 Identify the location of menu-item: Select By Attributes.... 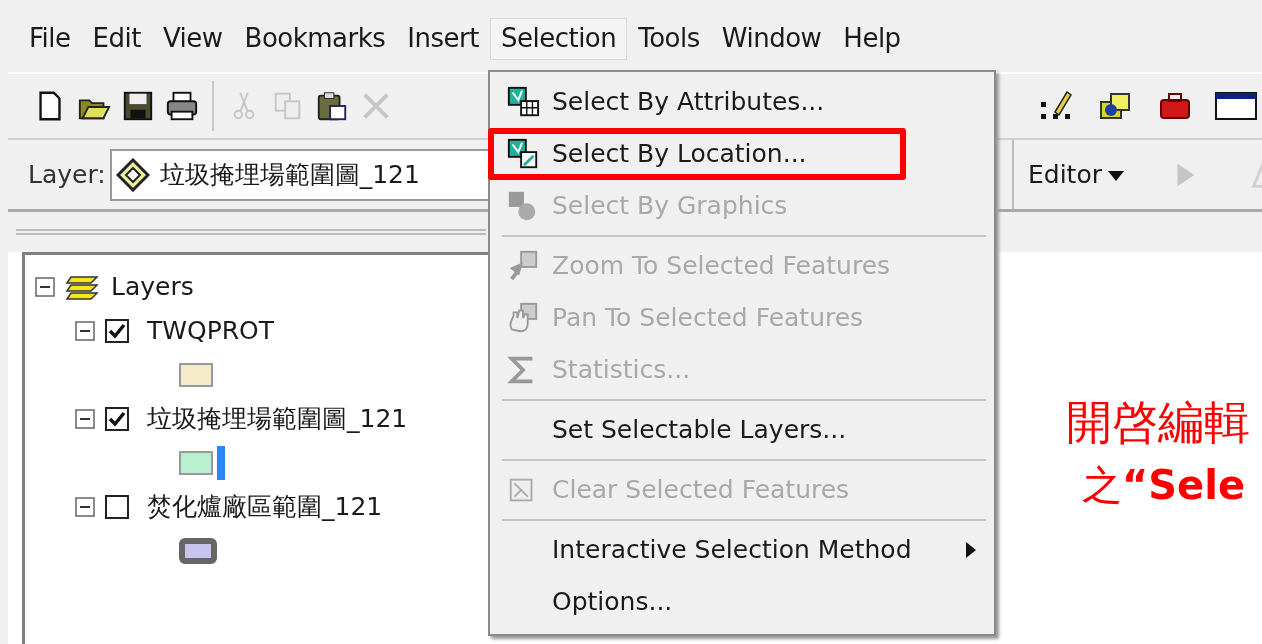
(744, 102).